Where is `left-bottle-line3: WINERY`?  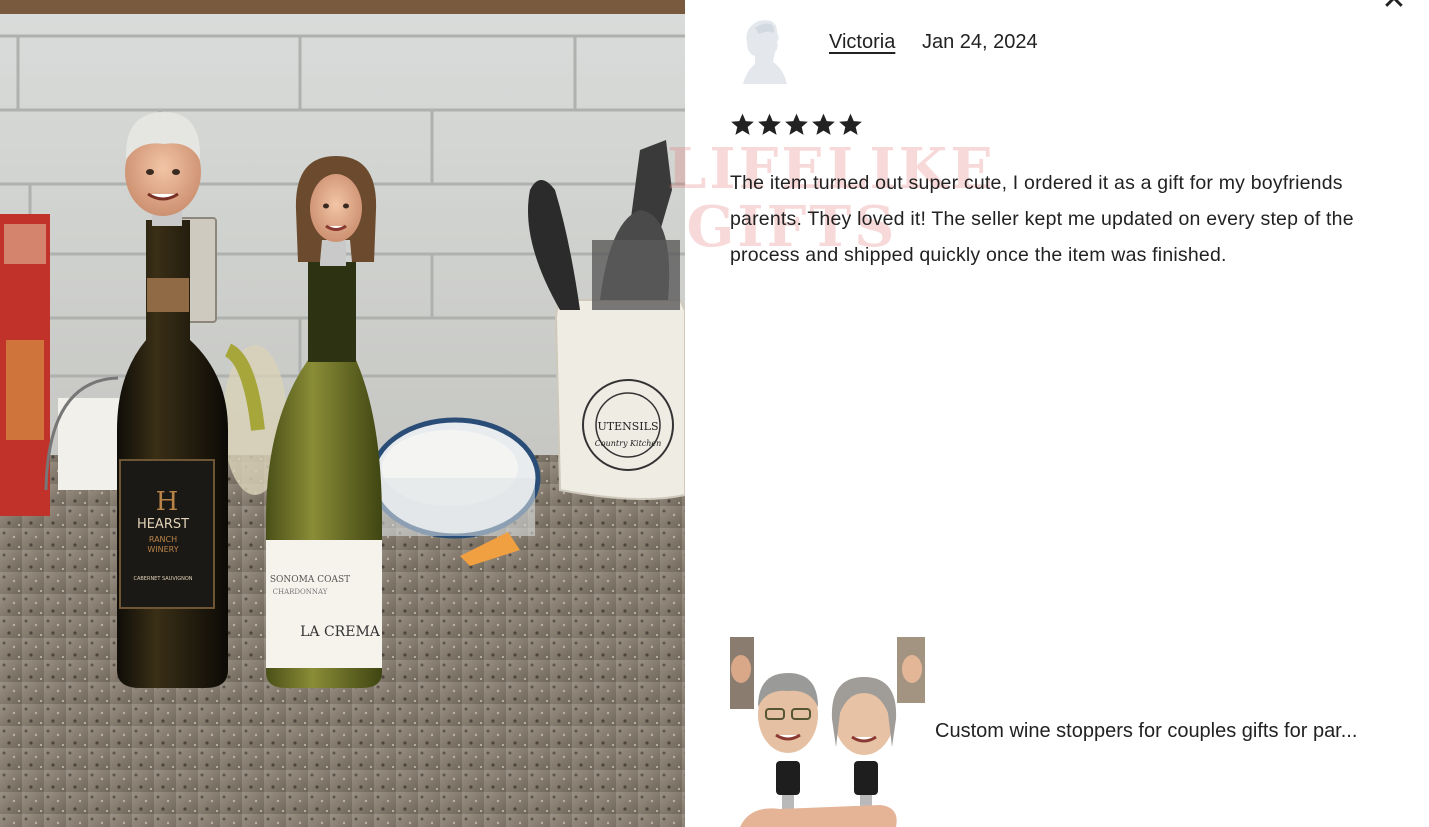
left-bottle-line3: WINERY is located at coordinates (162, 549).